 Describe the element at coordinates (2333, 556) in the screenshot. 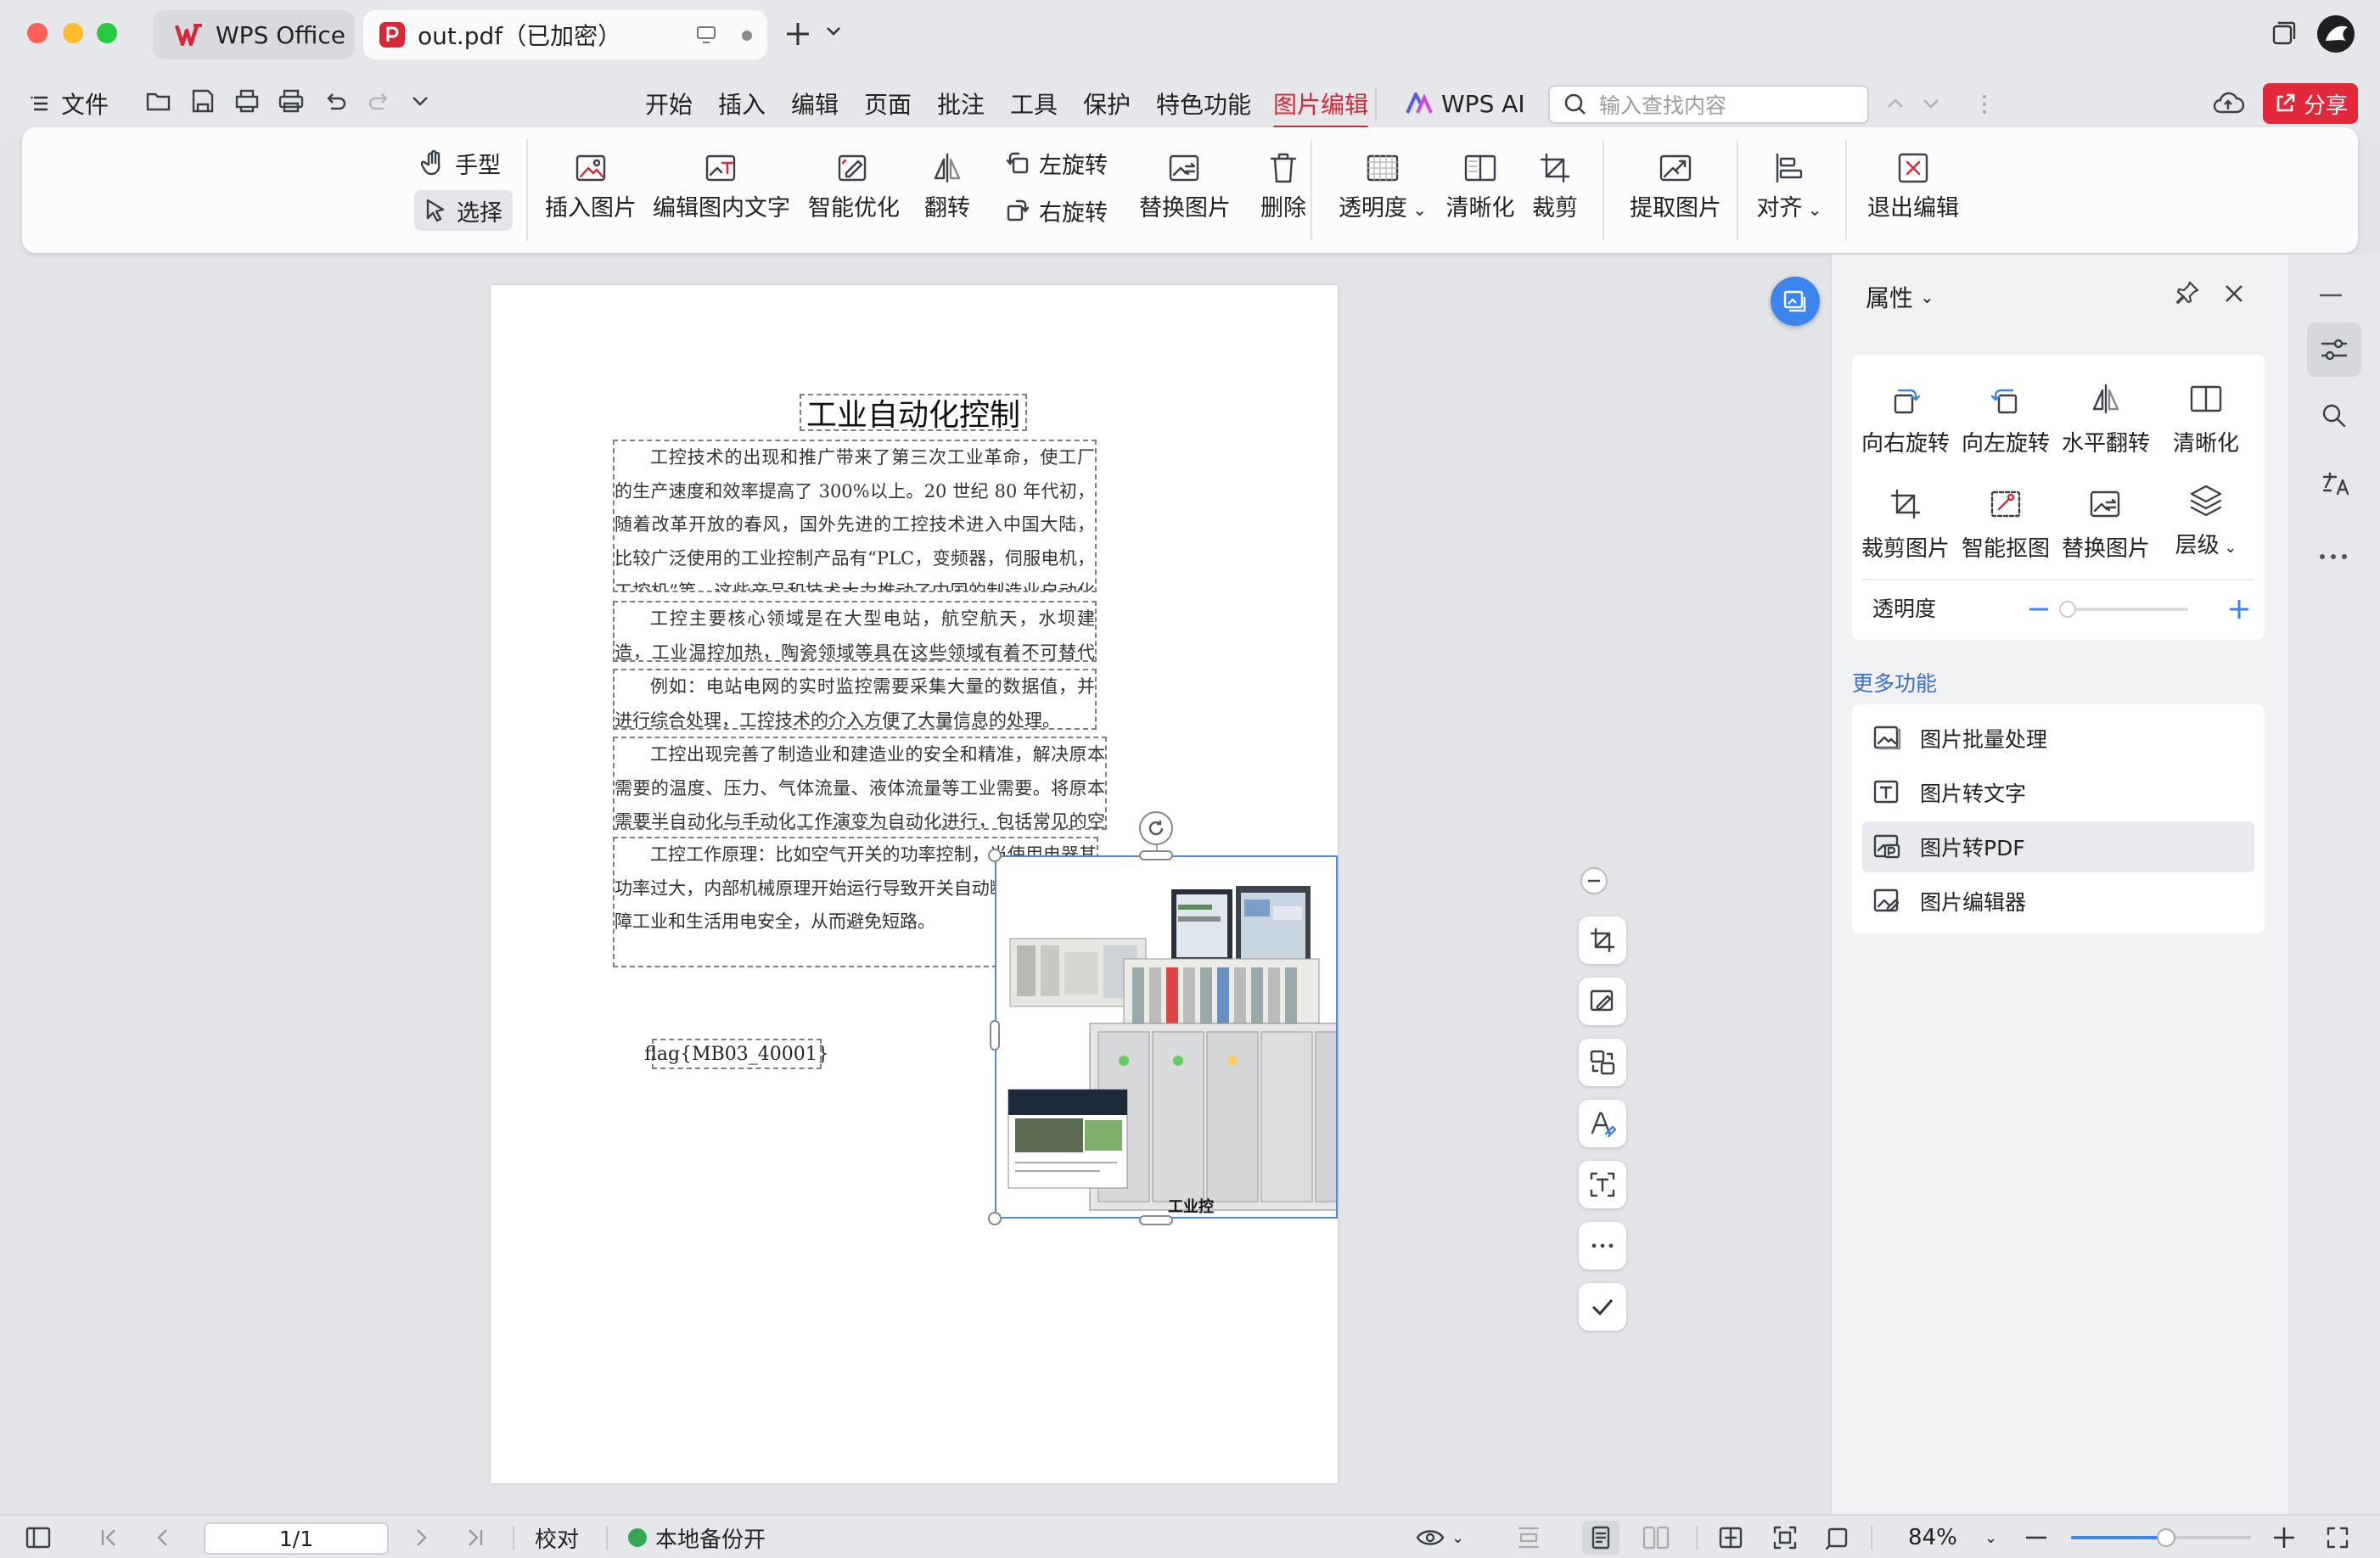

I see `more-strip-icon` at that location.